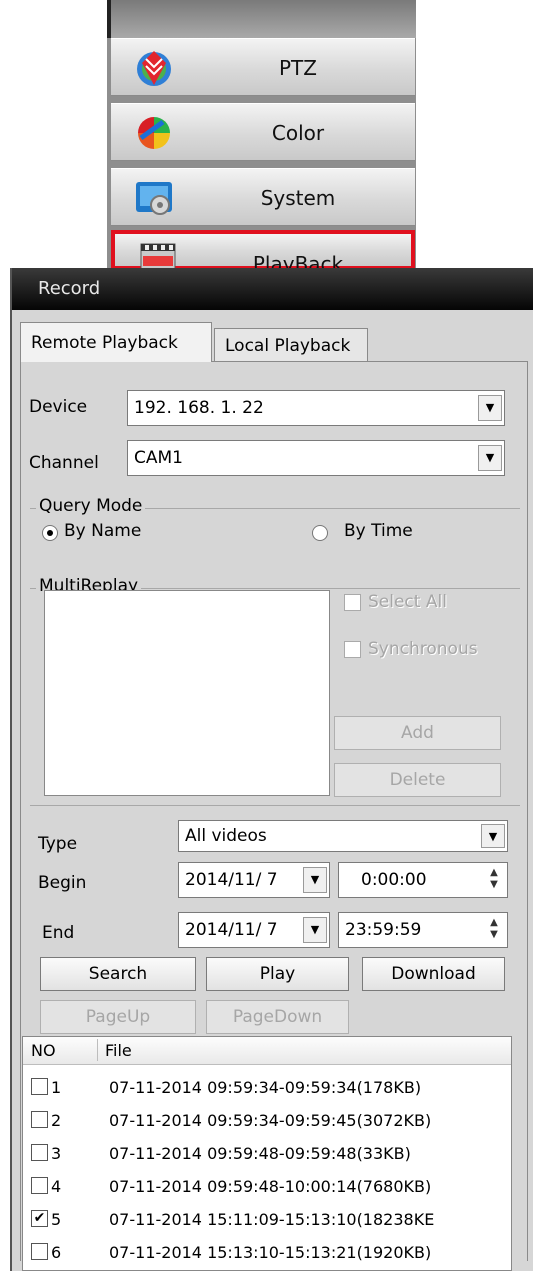  What do you see at coordinates (97, 1050) in the screenshot?
I see `column-divider` at bounding box center [97, 1050].